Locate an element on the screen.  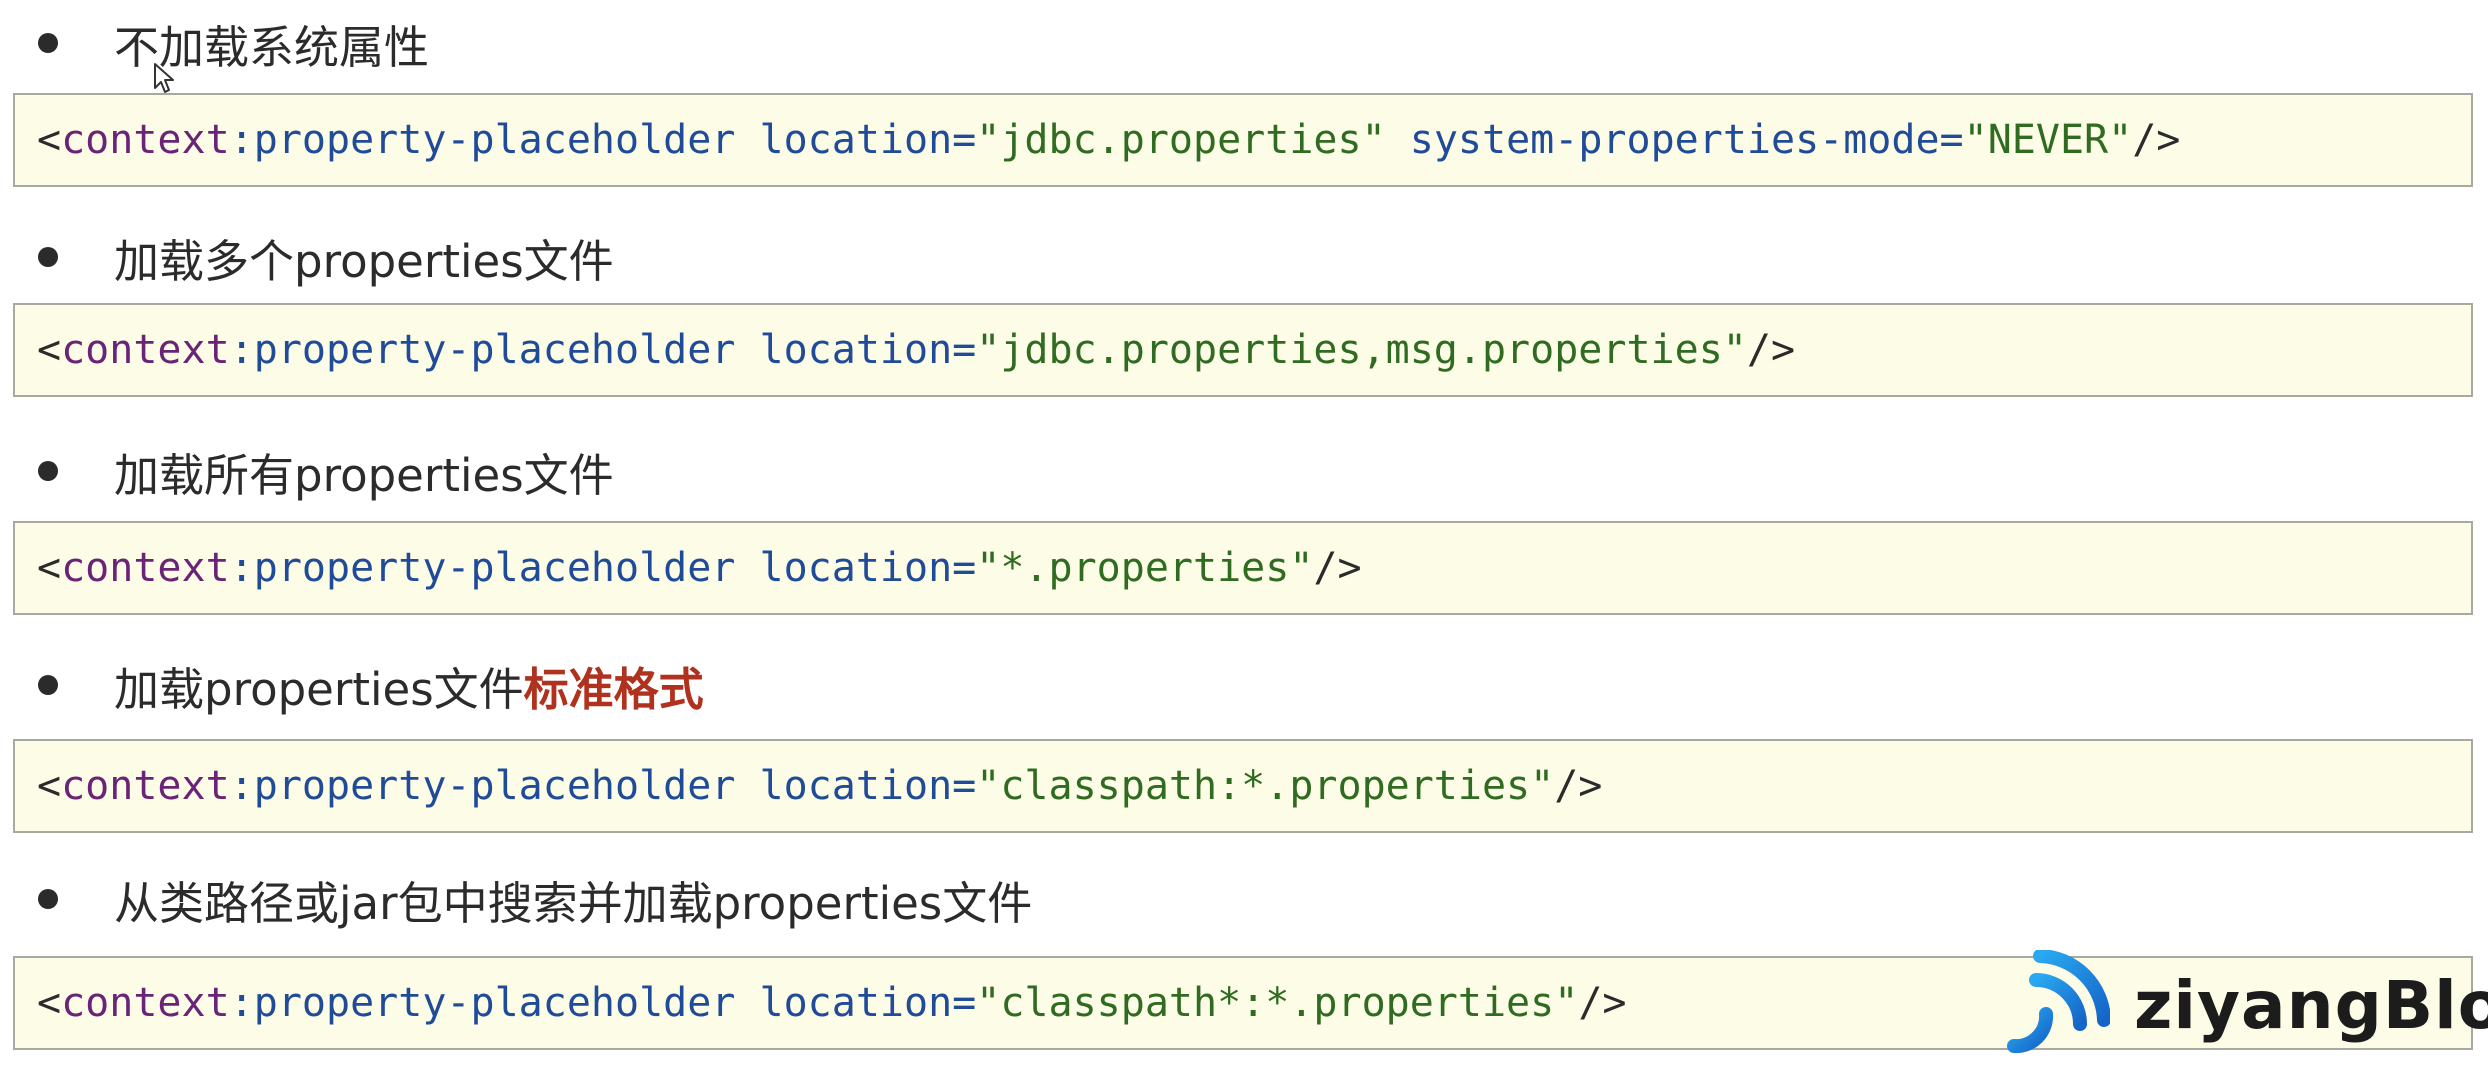
watermark: ziyangBlog is located at coordinates (2244, 1005).